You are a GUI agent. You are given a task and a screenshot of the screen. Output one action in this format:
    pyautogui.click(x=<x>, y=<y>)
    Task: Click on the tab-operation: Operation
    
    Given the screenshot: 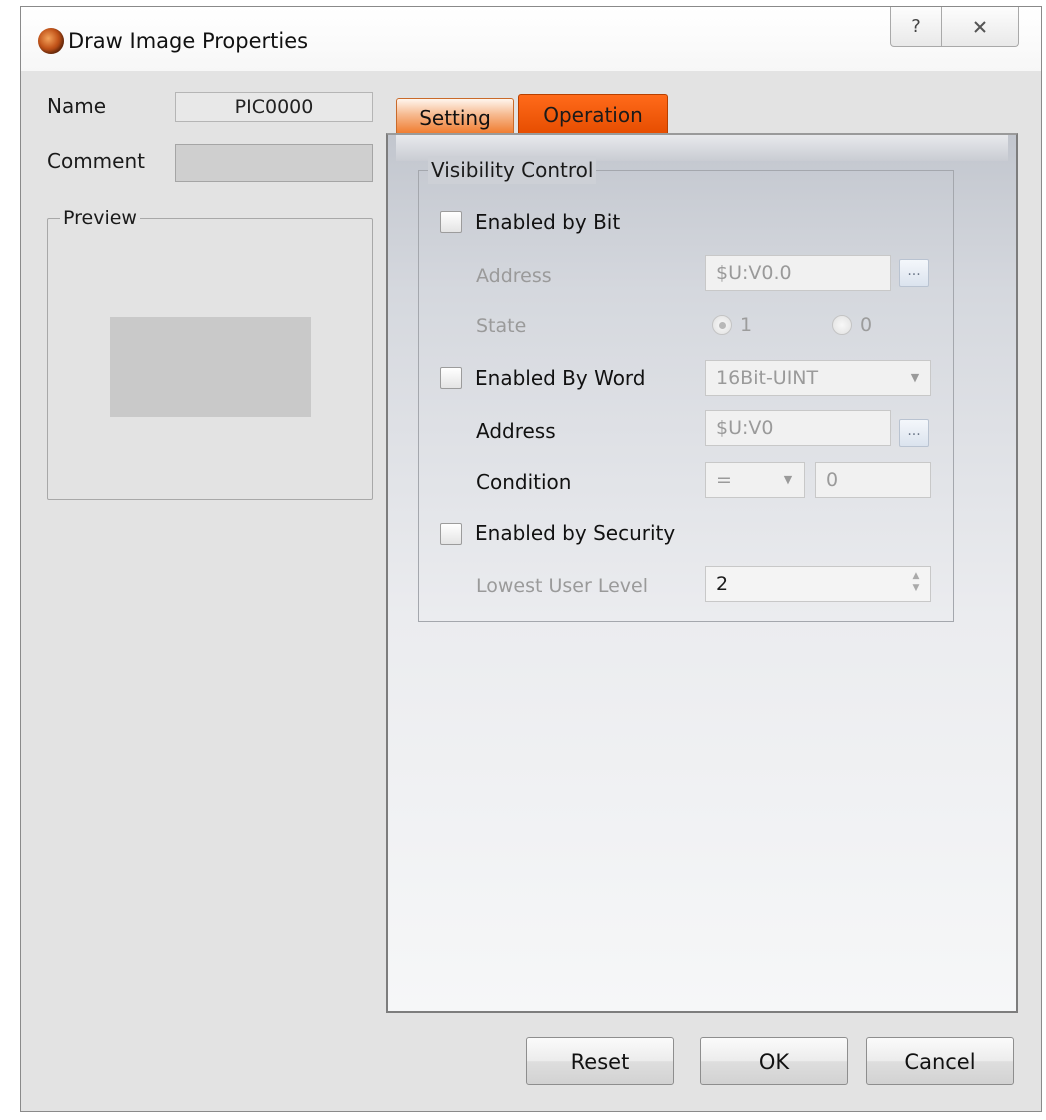 What is the action you would take?
    pyautogui.click(x=593, y=114)
    